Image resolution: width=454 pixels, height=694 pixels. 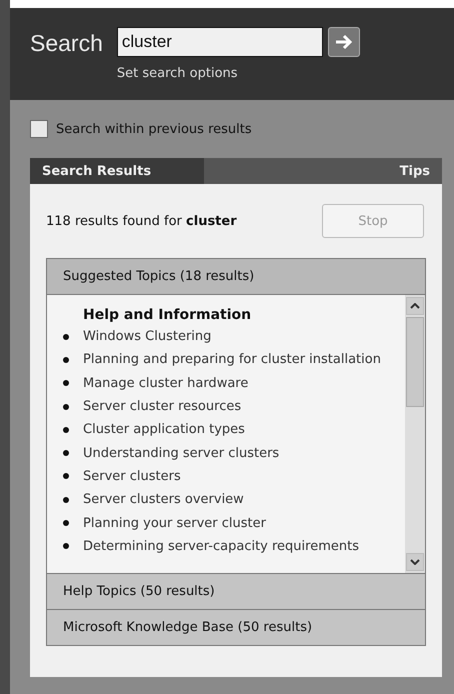 What do you see at coordinates (117, 171) in the screenshot?
I see `tab: Search Results` at bounding box center [117, 171].